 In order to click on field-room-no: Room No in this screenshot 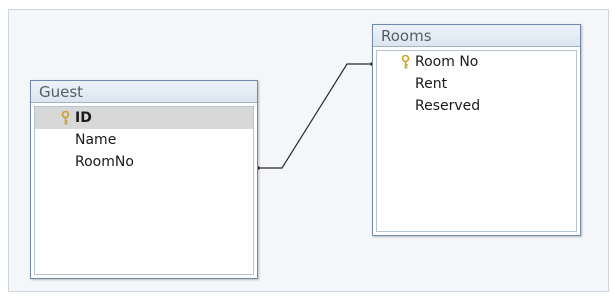, I will do `click(476, 62)`.